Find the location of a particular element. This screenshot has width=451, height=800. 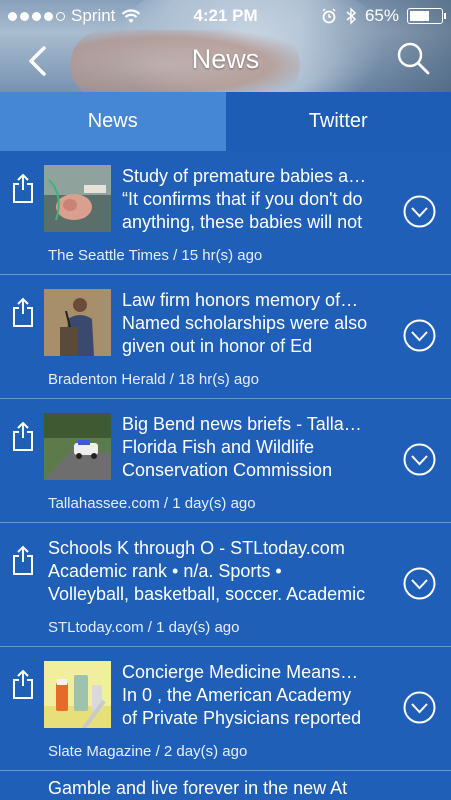

article-text: Gamble and live forever in the new At is located at coordinates (220, 788).